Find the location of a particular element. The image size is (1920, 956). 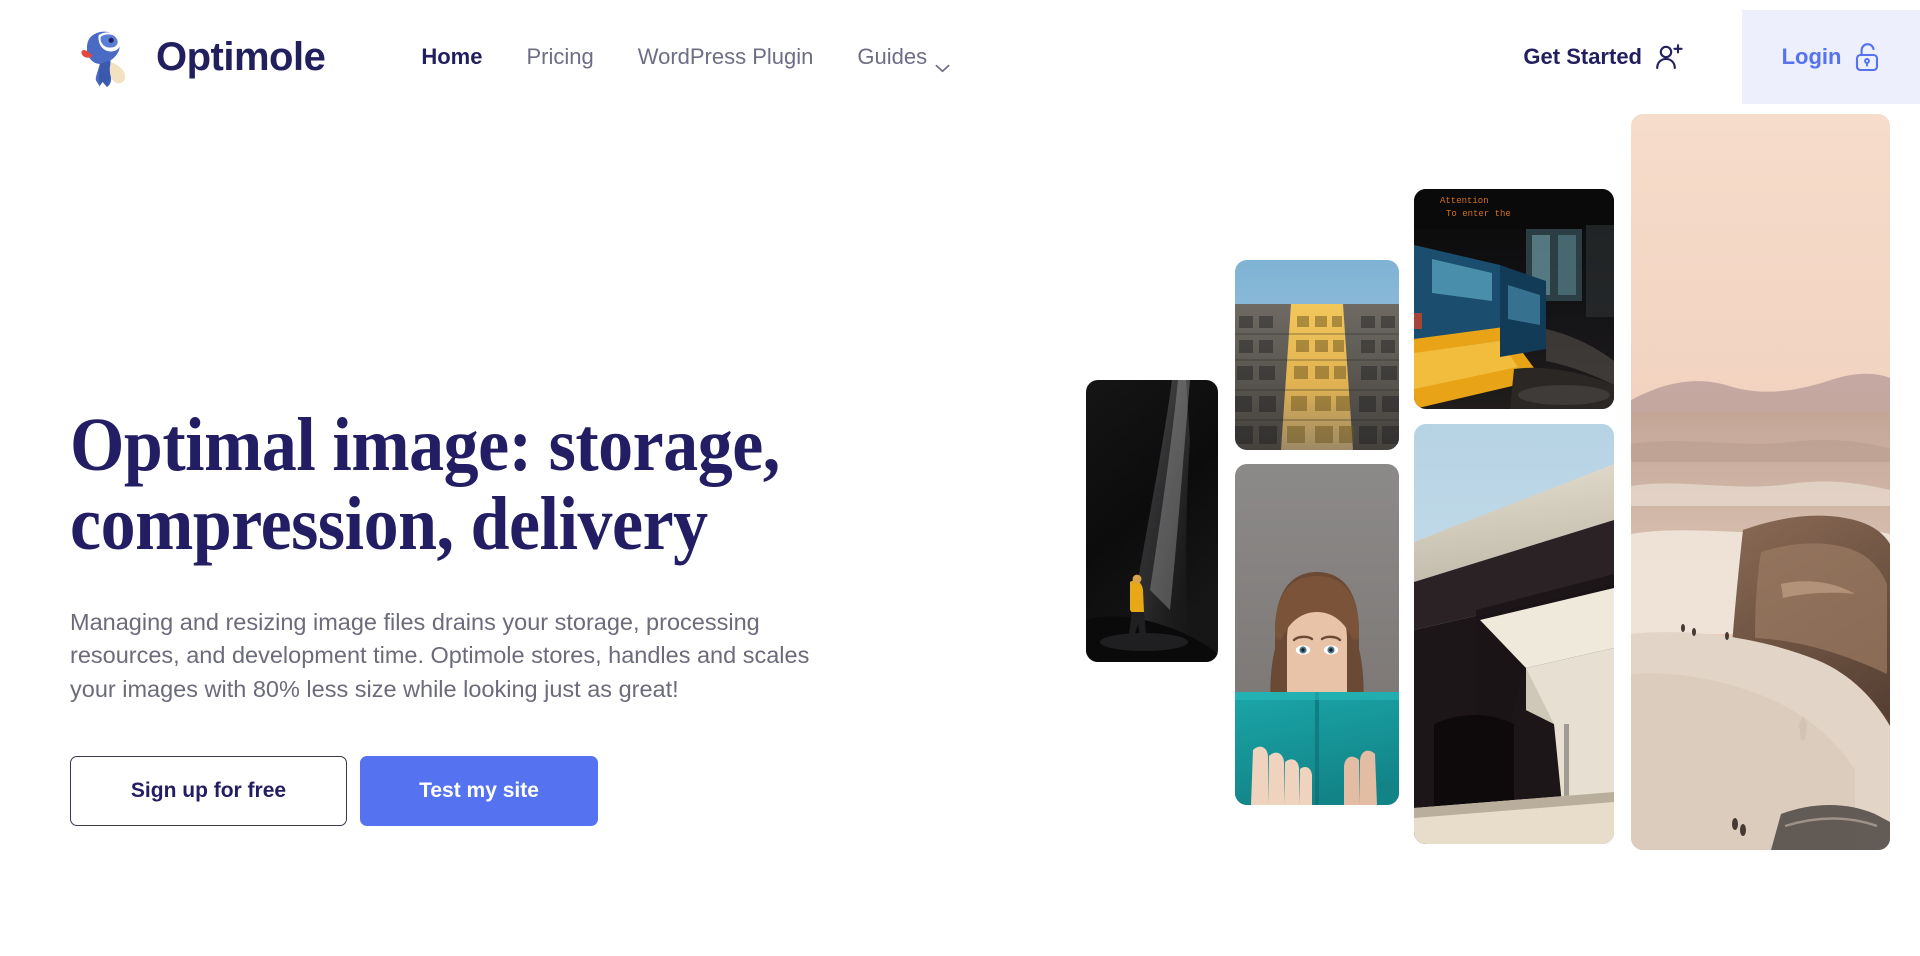

svg-text: Attention is located at coordinates (1464, 201).